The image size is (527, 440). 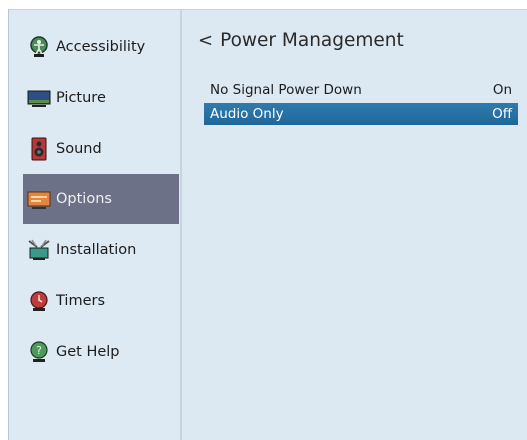 I want to click on chevron-left-icon: <, so click(x=205, y=40).